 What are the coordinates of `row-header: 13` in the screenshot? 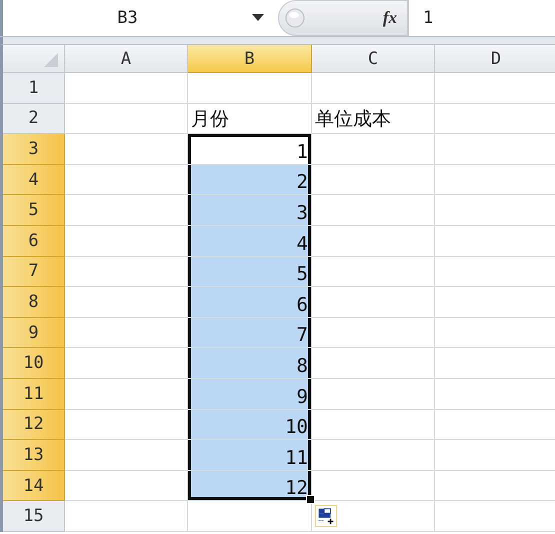 It's located at (34, 455).